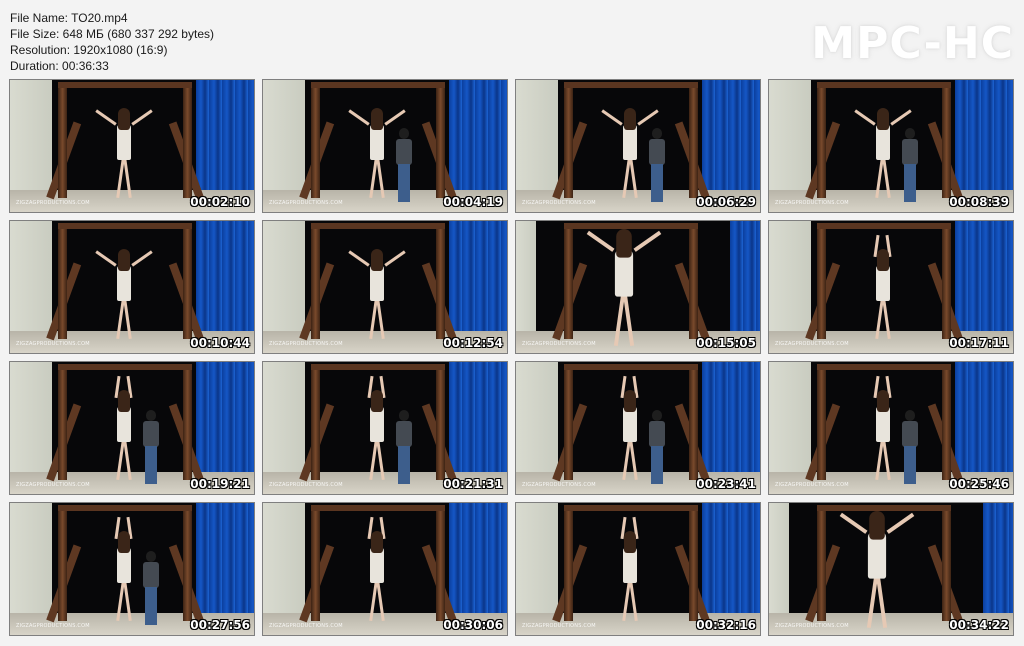 The width and height of the screenshot is (1024, 646). What do you see at coordinates (979, 202) in the screenshot?
I see `thumbnail-timestamp: 00:08:39` at bounding box center [979, 202].